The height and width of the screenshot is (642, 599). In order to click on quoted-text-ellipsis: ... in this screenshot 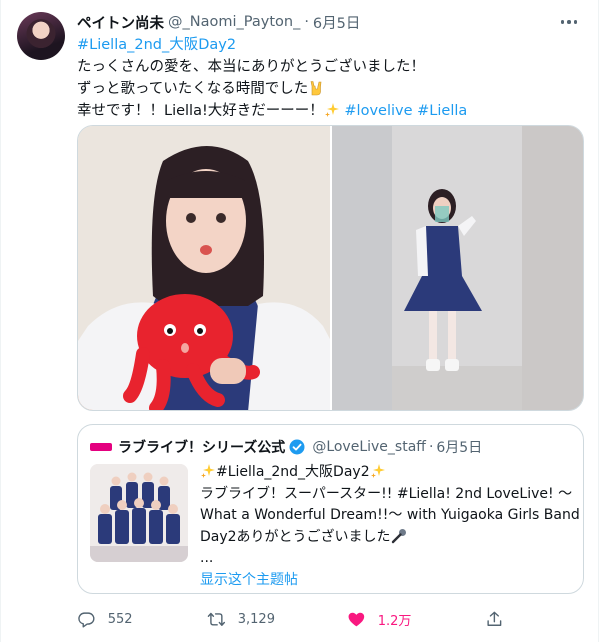, I will do `click(207, 558)`.